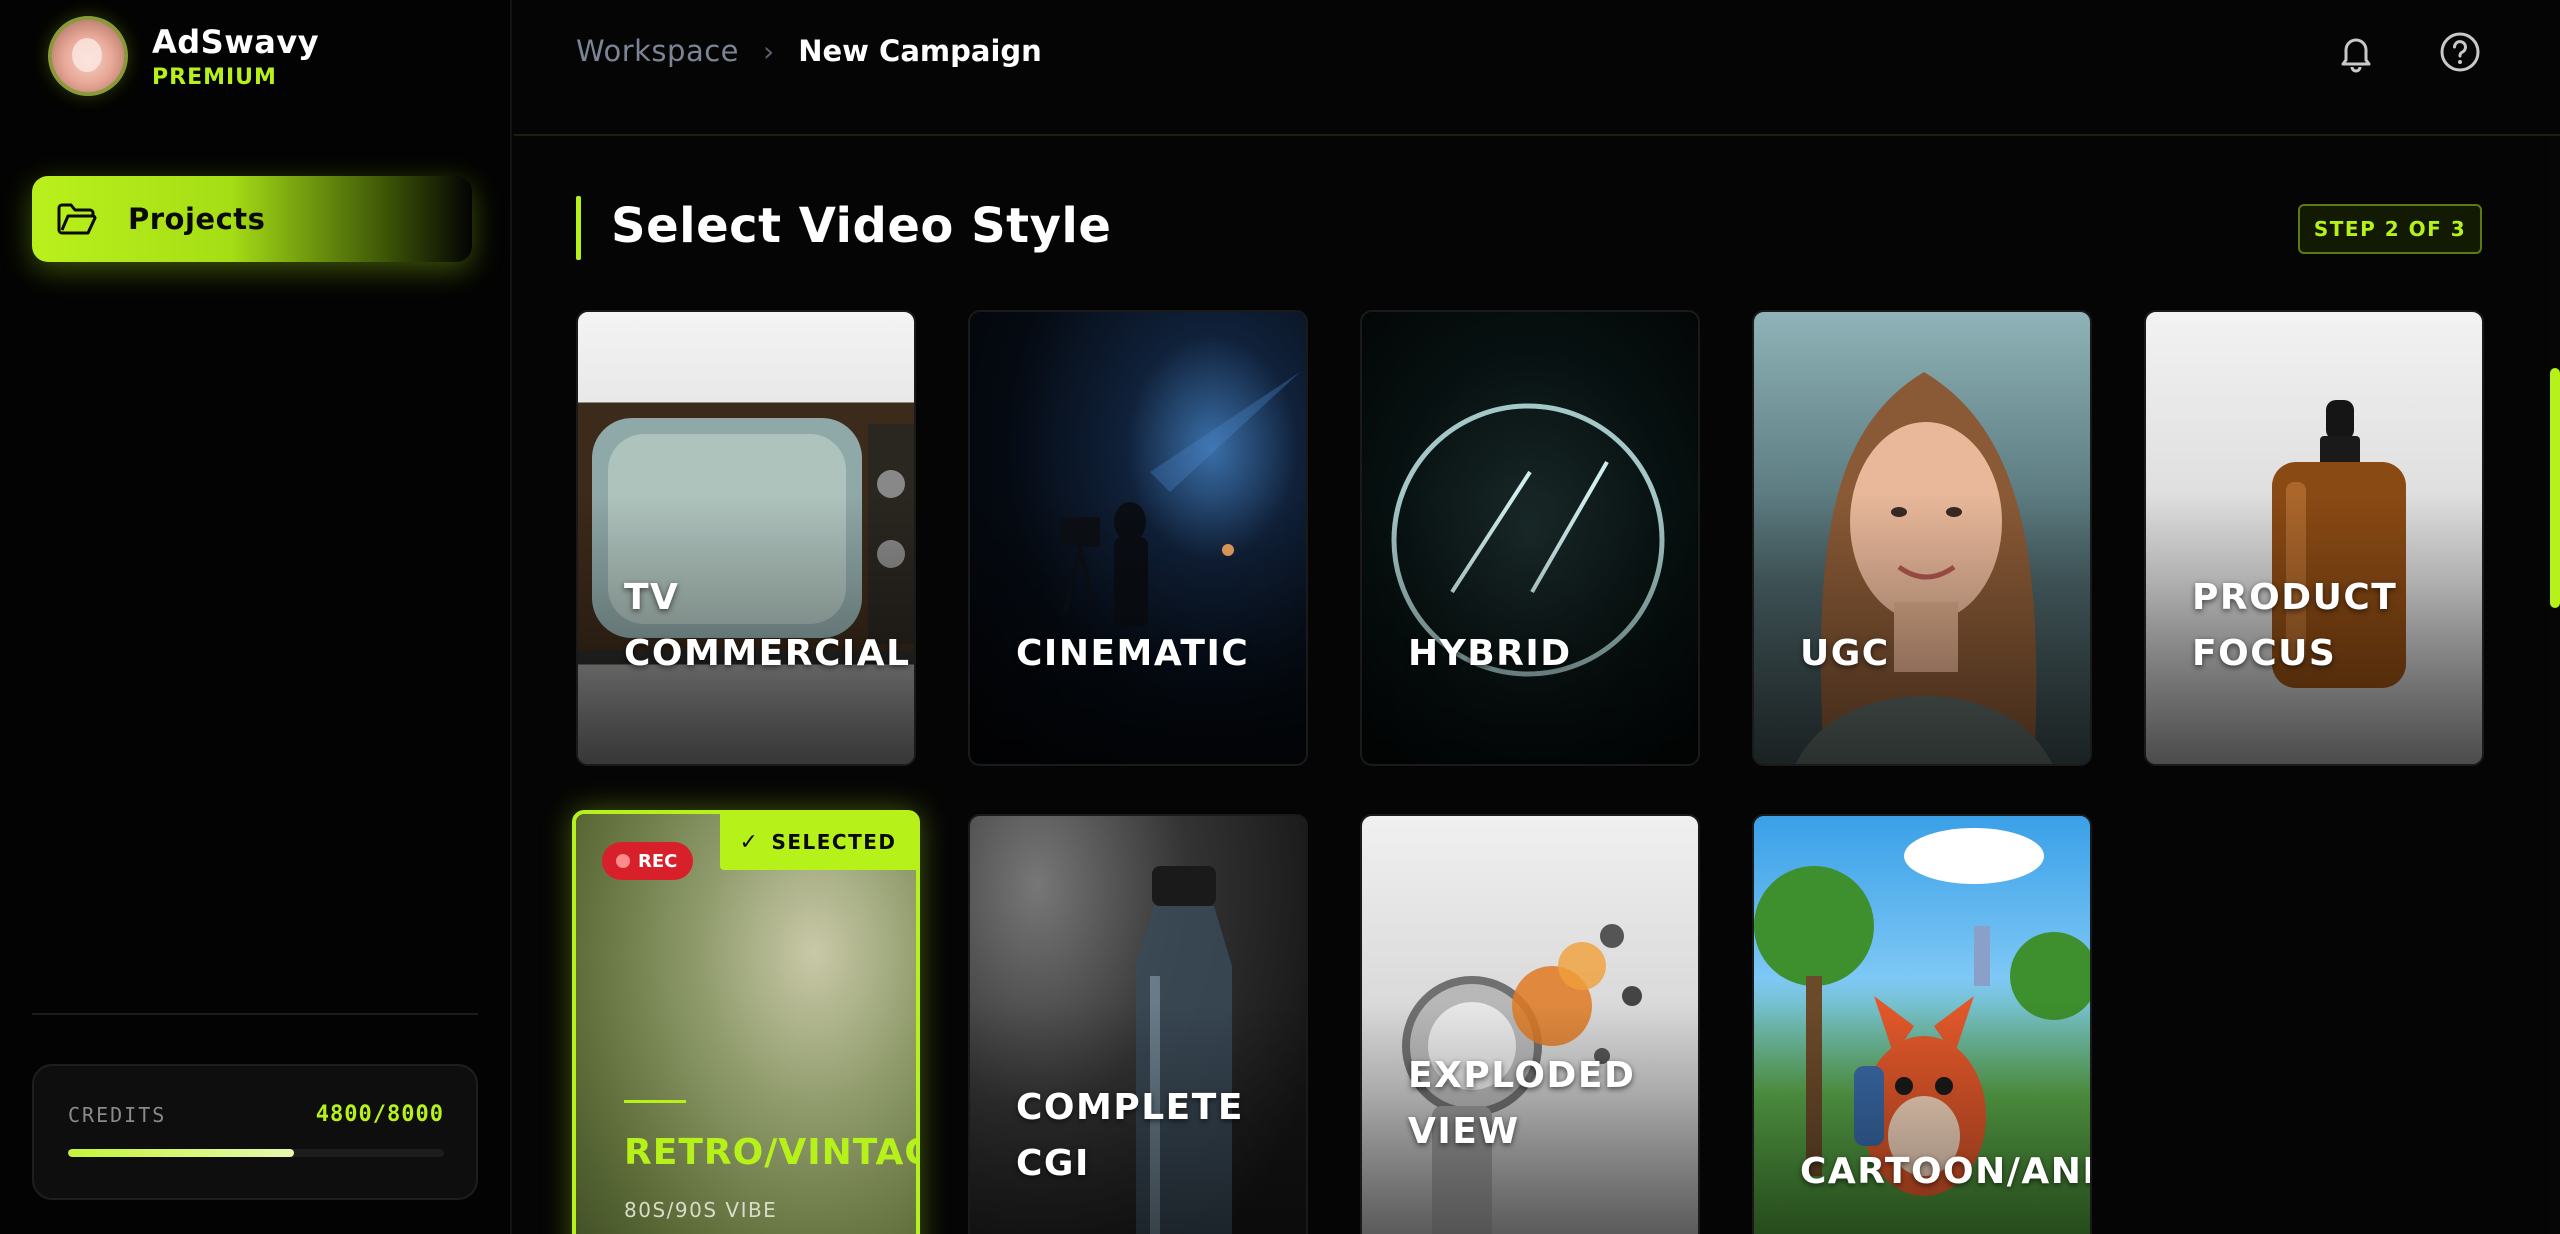  I want to click on check-icon: ✓, so click(749, 842).